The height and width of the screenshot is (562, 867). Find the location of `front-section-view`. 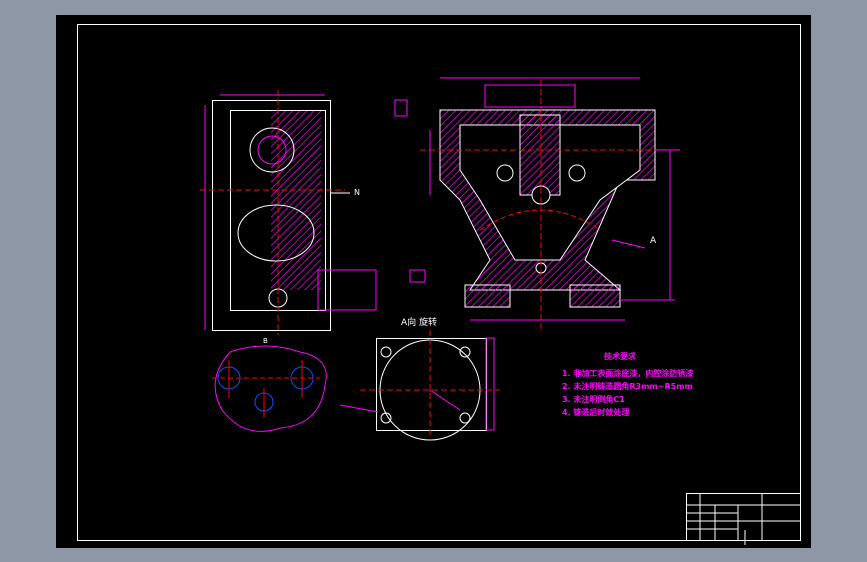

front-section-view is located at coordinates (537, 203).